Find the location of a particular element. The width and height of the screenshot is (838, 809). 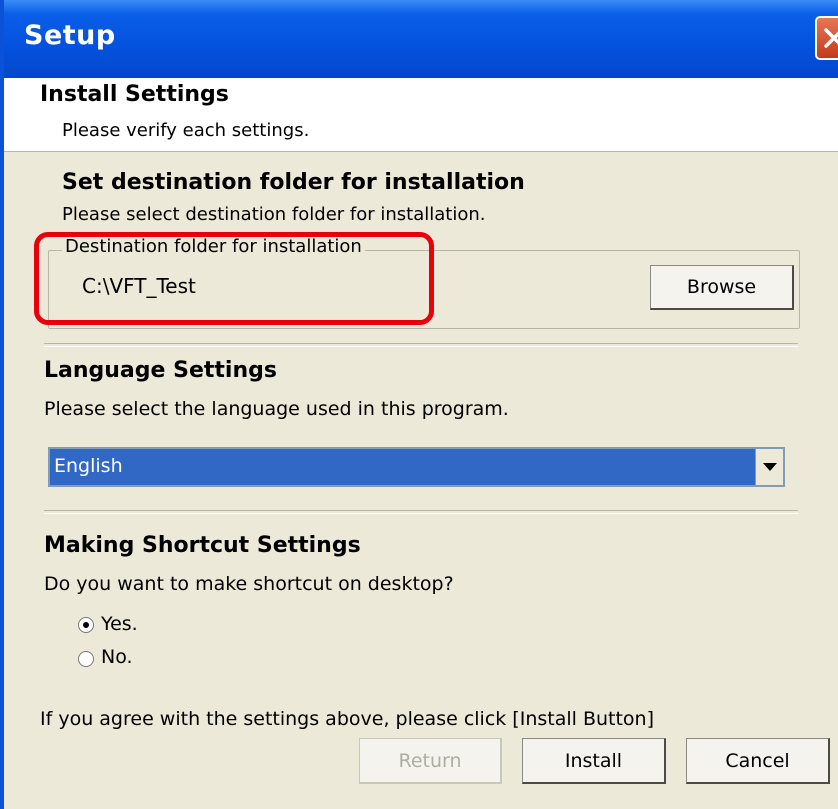

browse-button: Browse is located at coordinates (722, 287).